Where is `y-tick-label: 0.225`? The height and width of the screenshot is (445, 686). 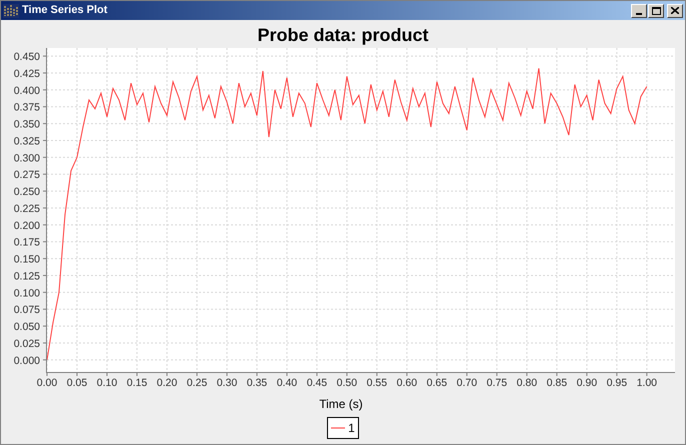 y-tick-label: 0.225 is located at coordinates (27, 208).